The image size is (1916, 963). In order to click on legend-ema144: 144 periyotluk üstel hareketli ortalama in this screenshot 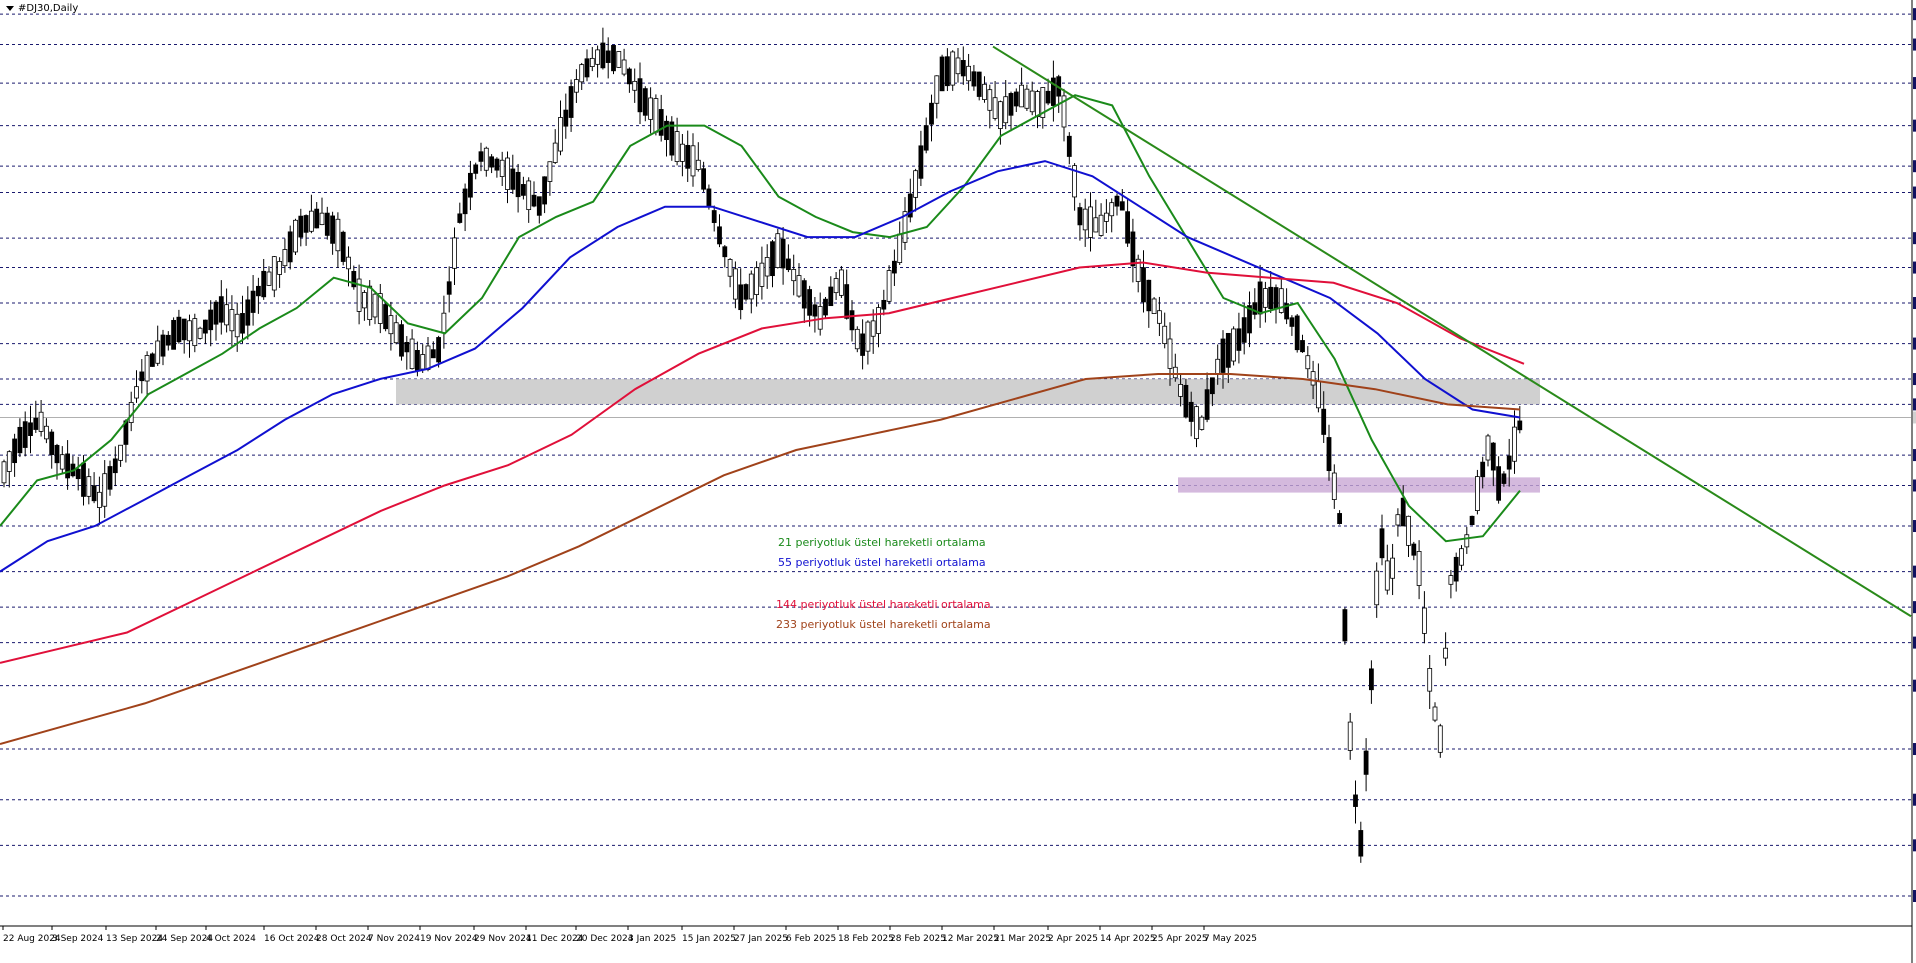, I will do `click(883, 604)`.